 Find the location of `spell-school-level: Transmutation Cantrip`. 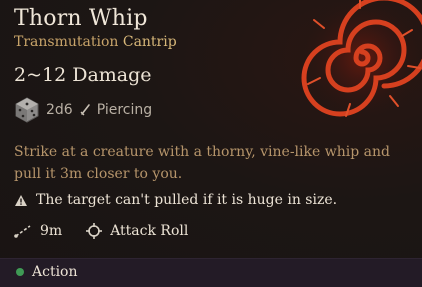

spell-school-level: Transmutation Cantrip is located at coordinates (95, 42).